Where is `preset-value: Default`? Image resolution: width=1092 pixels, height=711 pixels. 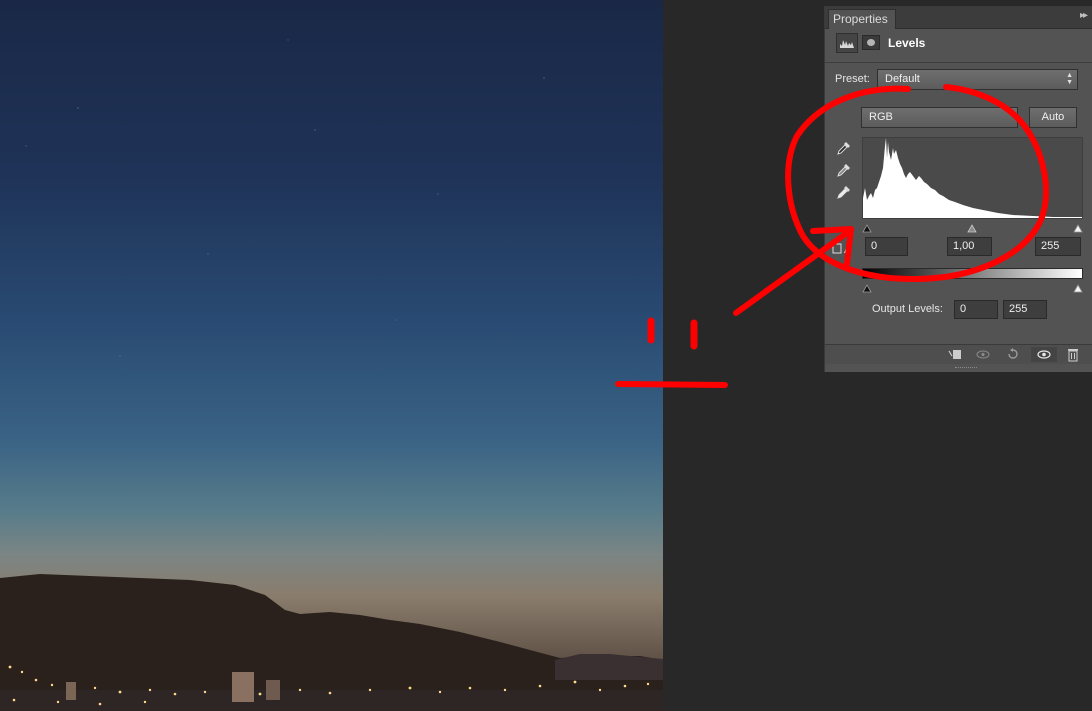 preset-value: Default is located at coordinates (902, 79).